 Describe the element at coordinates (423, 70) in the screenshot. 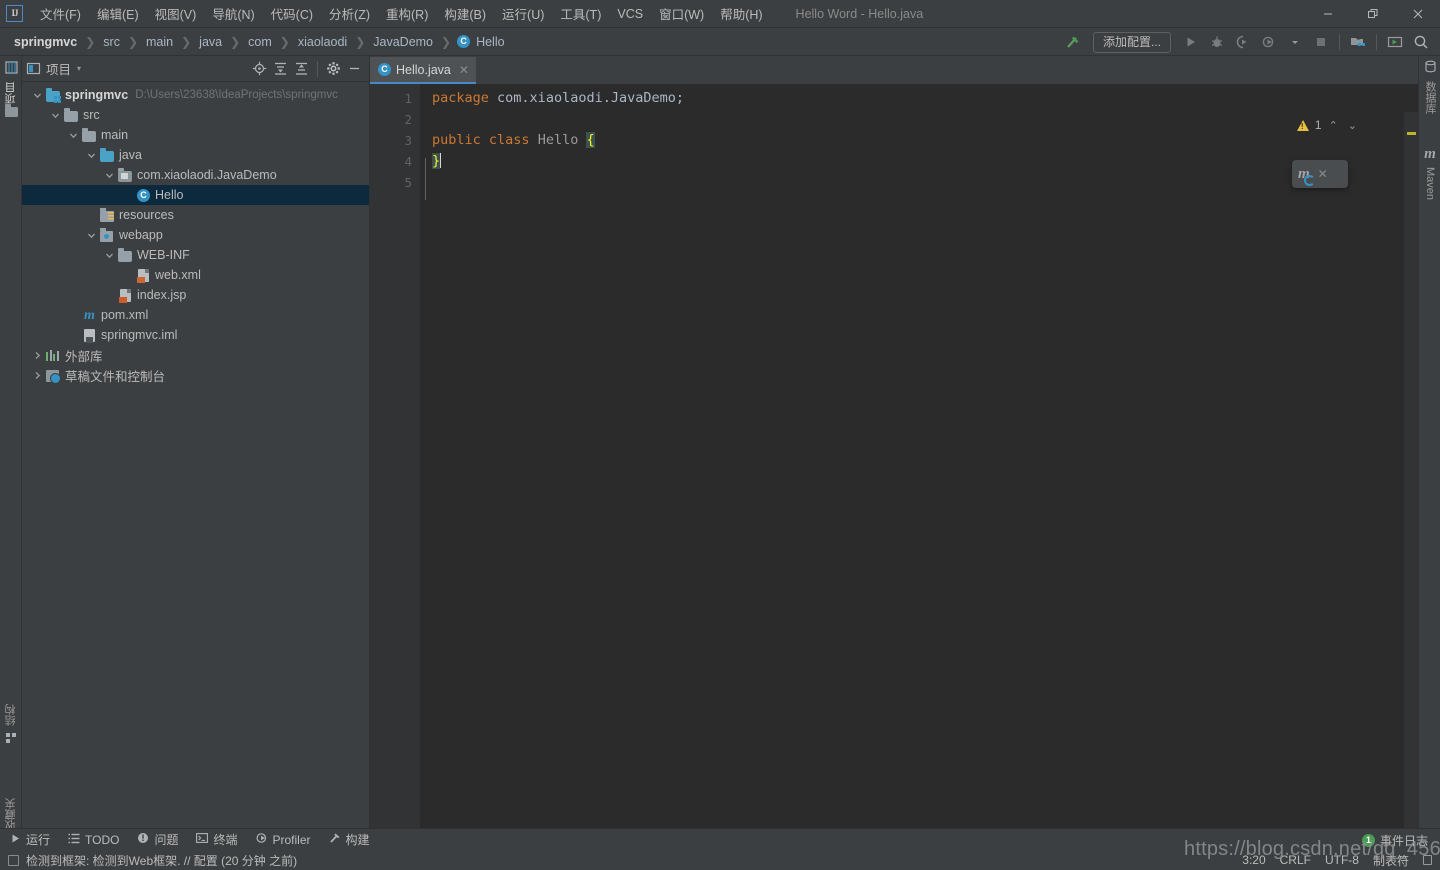

I see `editor-tab-hello-java: C Hello.java ✕` at that location.